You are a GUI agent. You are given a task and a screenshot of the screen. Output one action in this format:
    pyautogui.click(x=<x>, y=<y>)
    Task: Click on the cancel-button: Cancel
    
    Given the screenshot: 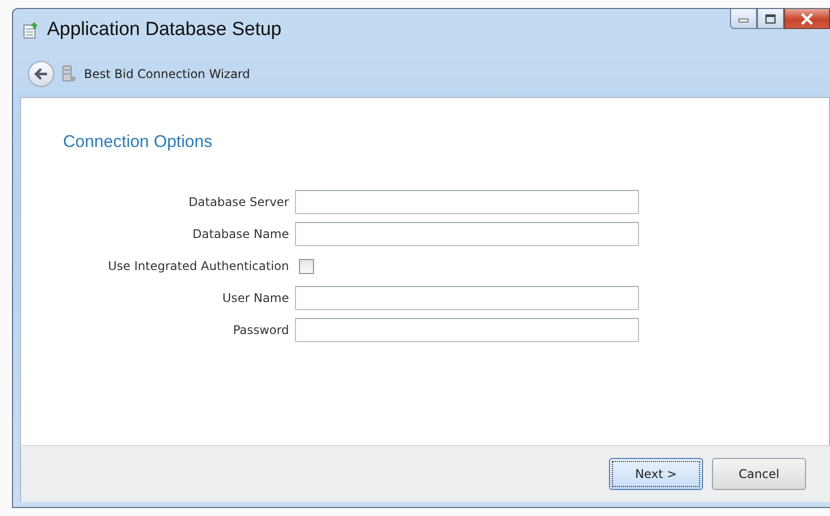 What is the action you would take?
    pyautogui.click(x=759, y=474)
    